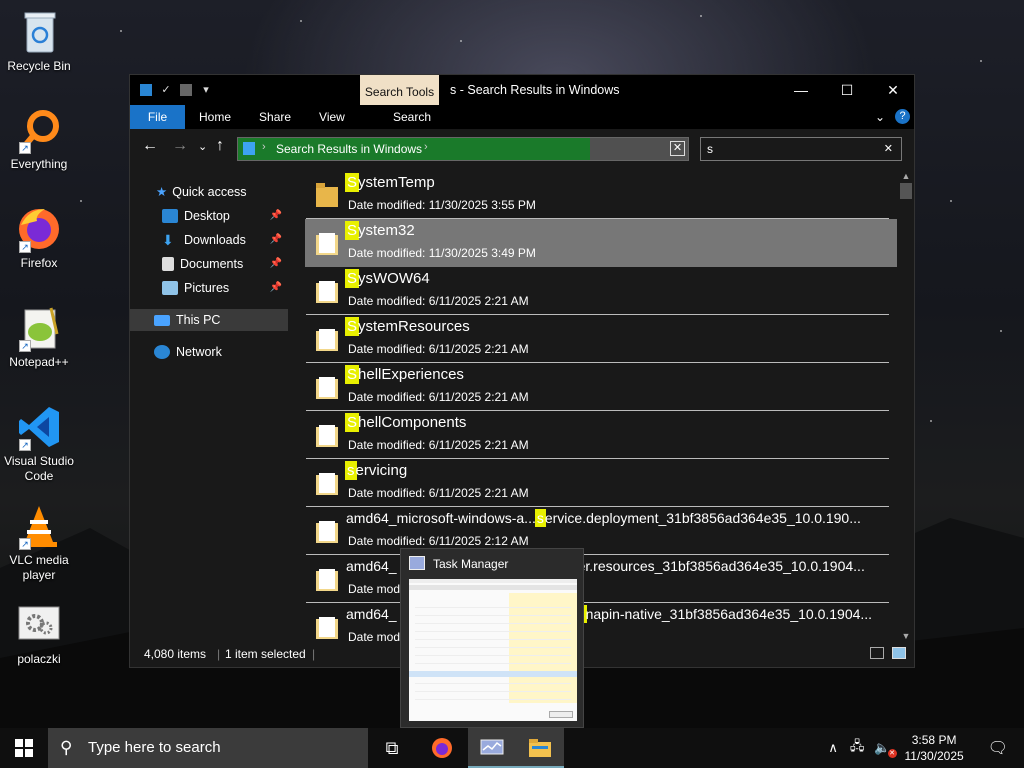 This screenshot has height=768, width=1024. What do you see at coordinates (166, 90) in the screenshot?
I see `properties-icon: ✓` at bounding box center [166, 90].